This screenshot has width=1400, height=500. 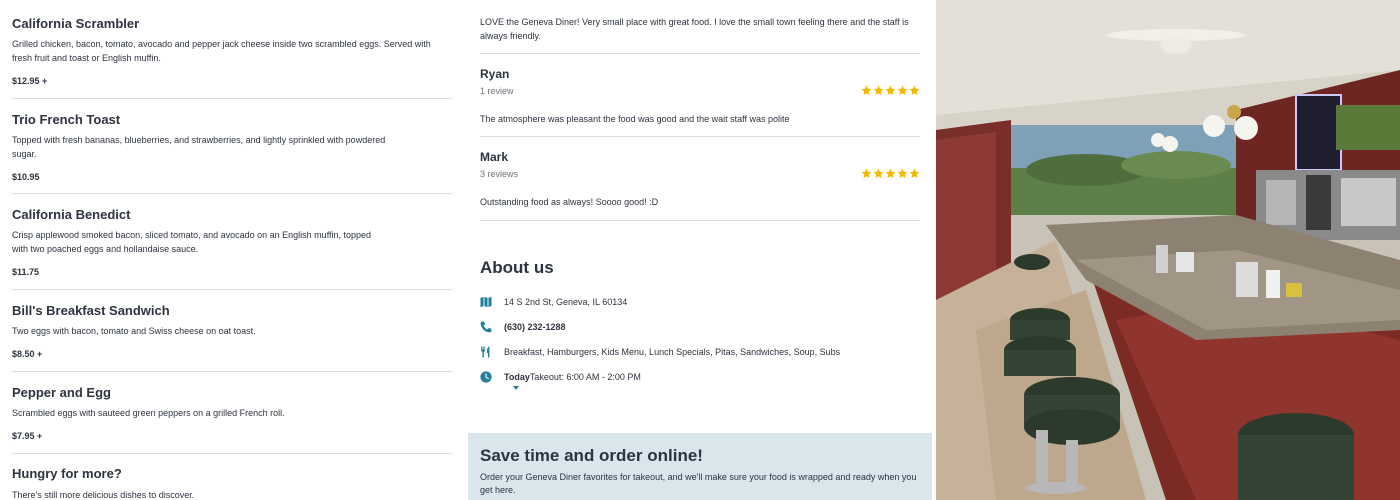 I want to click on phone-icon, so click(x=486, y=327).